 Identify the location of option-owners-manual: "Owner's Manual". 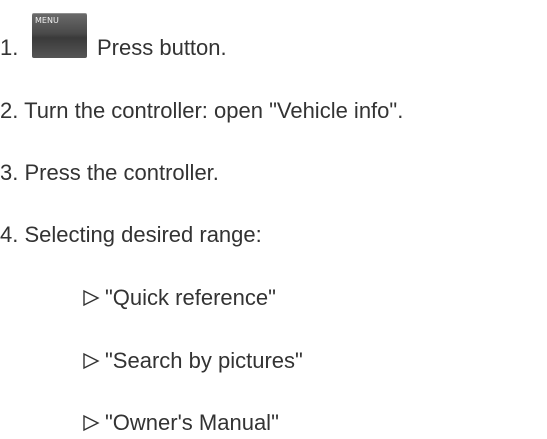
(180, 423).